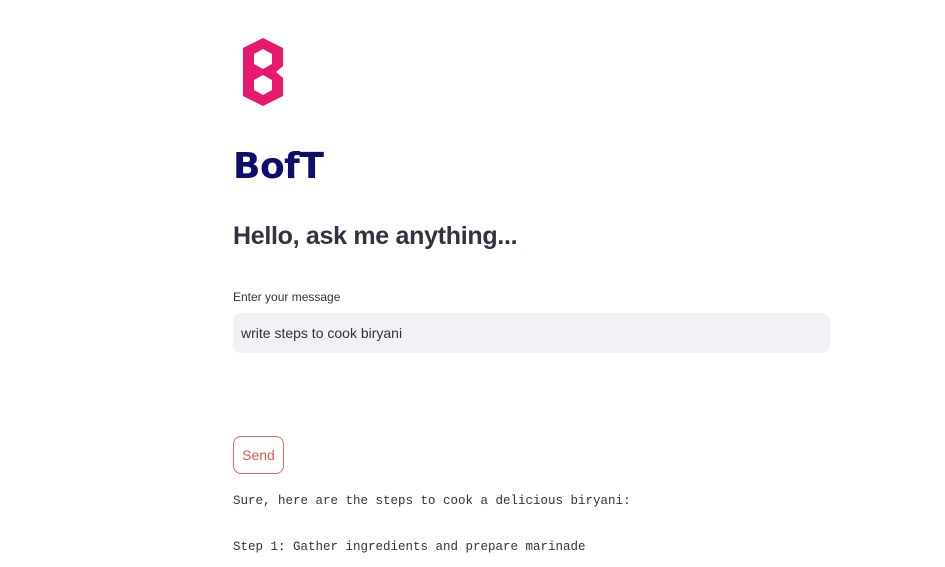 This screenshot has width=945, height=567. I want to click on brand-logo-icon, so click(263, 72).